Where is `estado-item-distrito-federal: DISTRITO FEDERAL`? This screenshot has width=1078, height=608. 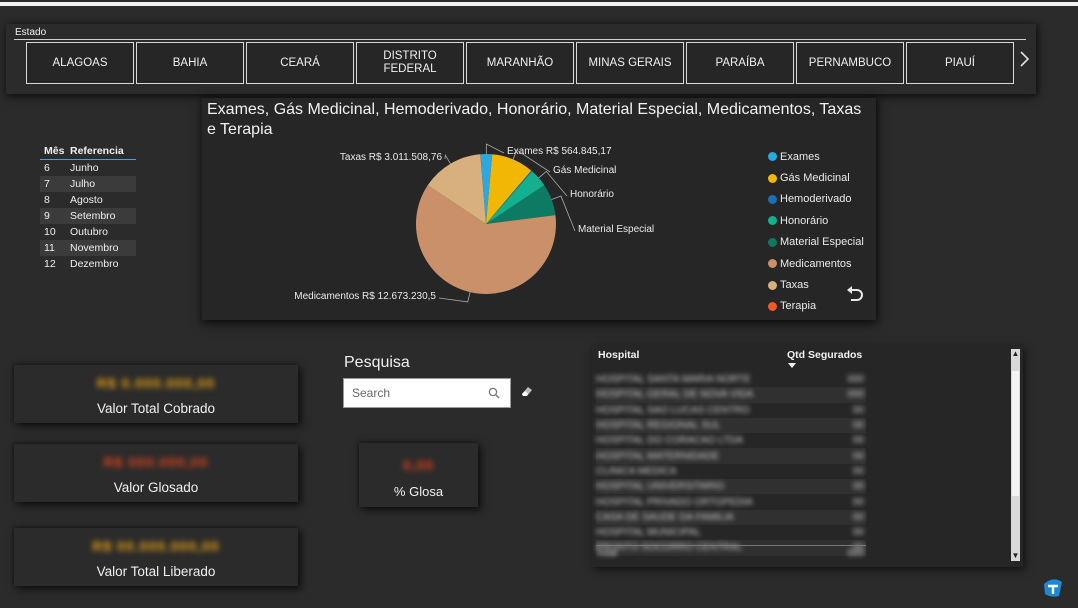
estado-item-distrito-federal: DISTRITO FEDERAL is located at coordinates (410, 63).